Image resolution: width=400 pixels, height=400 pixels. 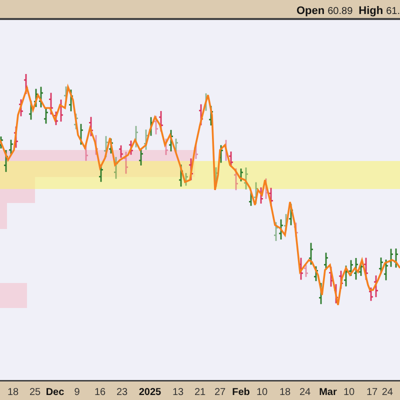 I want to click on axis-label: 21, so click(x=200, y=392).